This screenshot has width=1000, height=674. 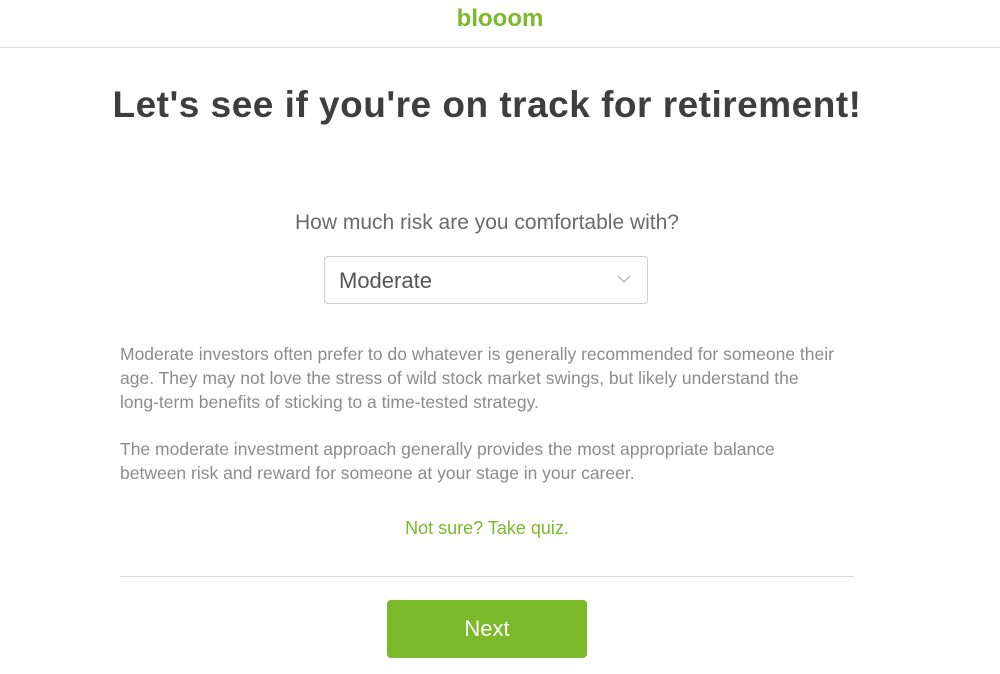 I want to click on top-bar: blooom, so click(x=500, y=24).